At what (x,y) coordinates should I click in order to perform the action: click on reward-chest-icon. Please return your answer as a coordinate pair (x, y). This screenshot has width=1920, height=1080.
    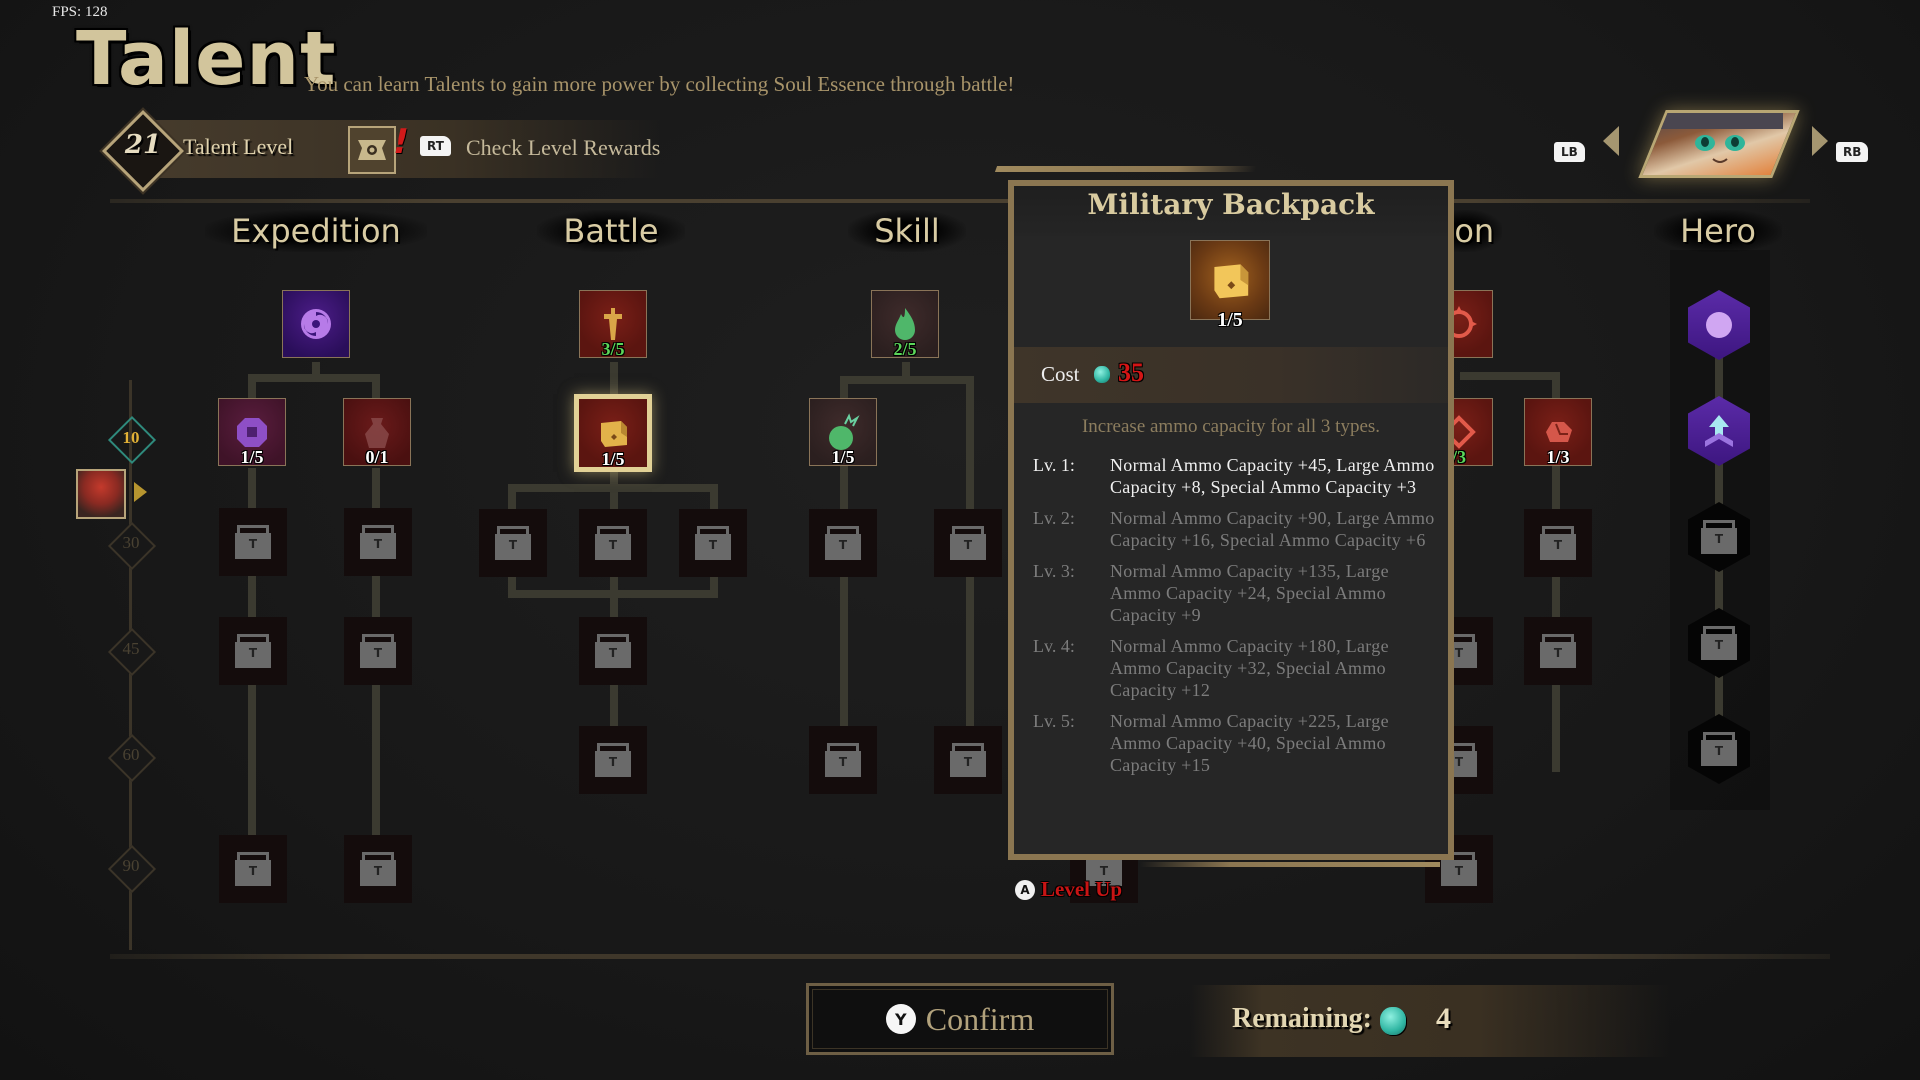
    Looking at the image, I should click on (372, 150).